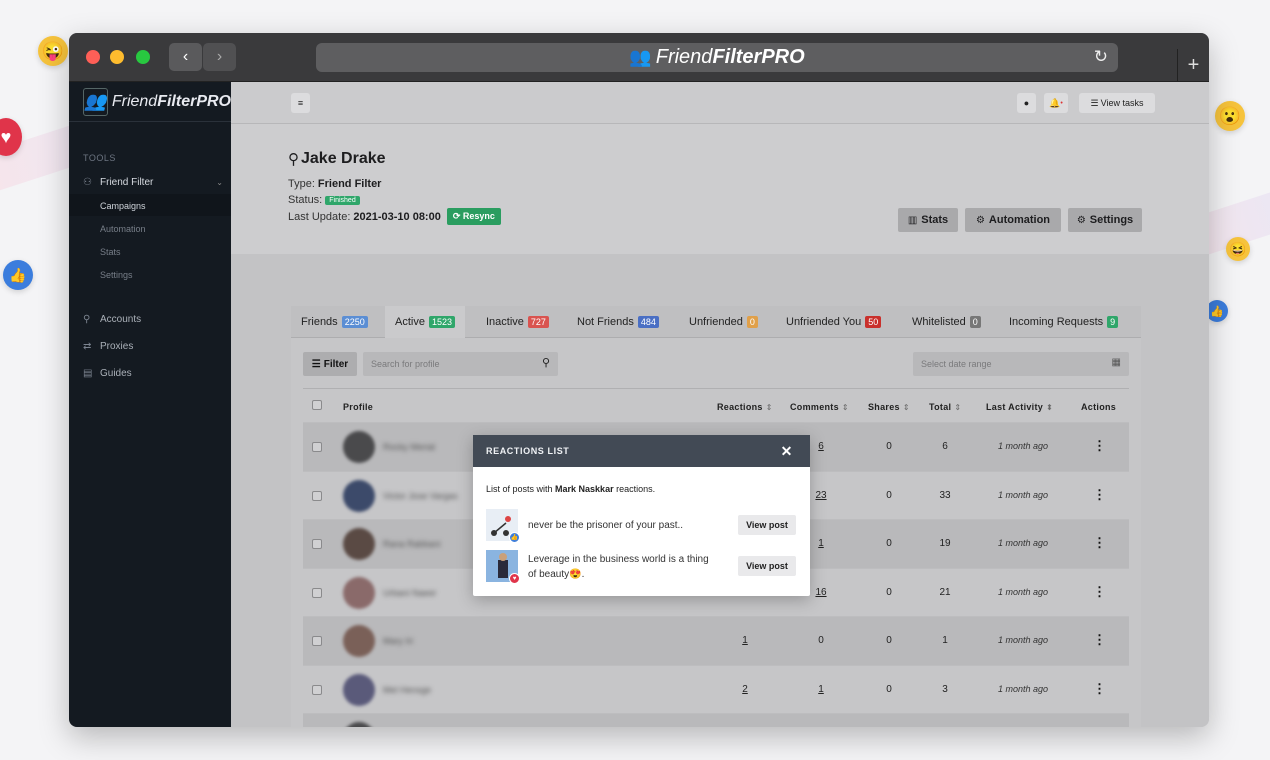  I want to click on tab-unfriended: Unfriended 0, so click(723, 322).